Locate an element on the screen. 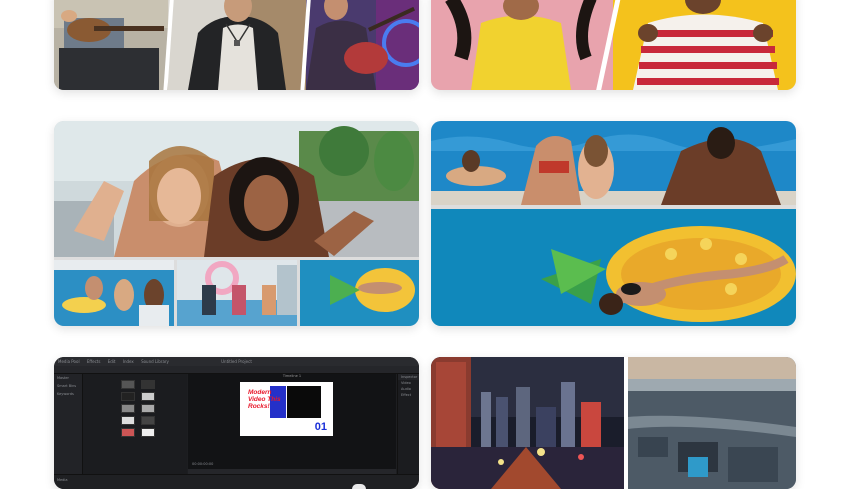 Image resolution: width=850 pixels, height=489 pixels. photo-woman-yellow is located at coordinates (522, 45).